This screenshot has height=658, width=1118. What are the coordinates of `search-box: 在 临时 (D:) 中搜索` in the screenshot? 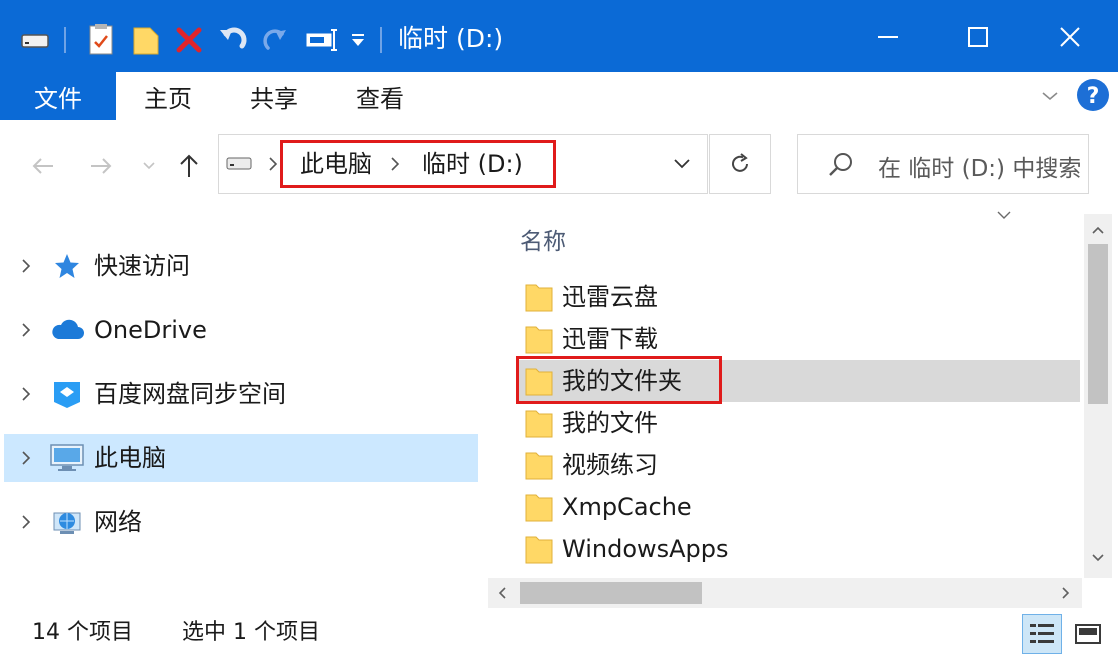 It's located at (943, 164).